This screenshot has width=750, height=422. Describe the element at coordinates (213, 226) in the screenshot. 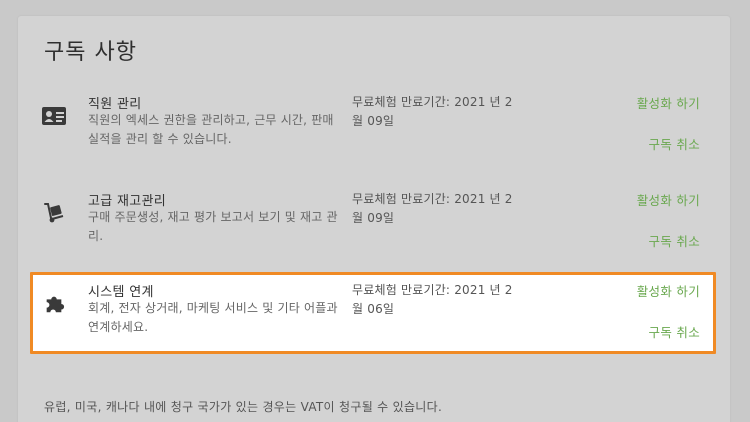

I see `subscription-description: 구매 주문생성, 재고 평가 보고서 보기 및 재고 관리.` at that location.